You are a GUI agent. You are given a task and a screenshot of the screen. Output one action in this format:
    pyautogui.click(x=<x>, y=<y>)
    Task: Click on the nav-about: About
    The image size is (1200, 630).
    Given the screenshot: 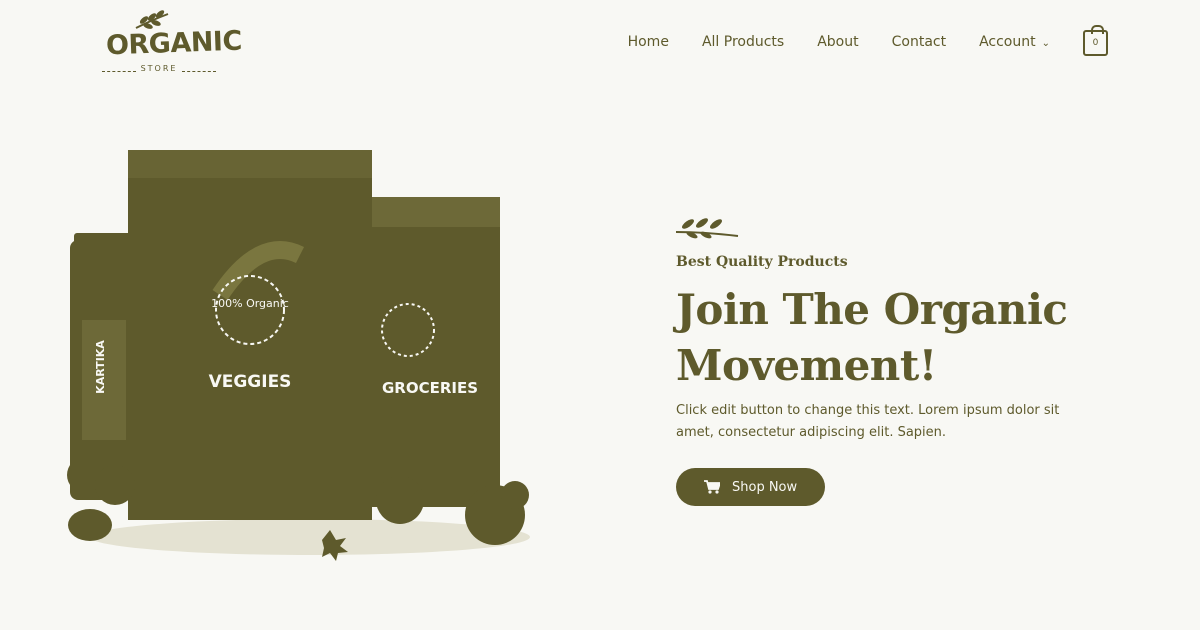 What is the action you would take?
    pyautogui.click(x=837, y=43)
    